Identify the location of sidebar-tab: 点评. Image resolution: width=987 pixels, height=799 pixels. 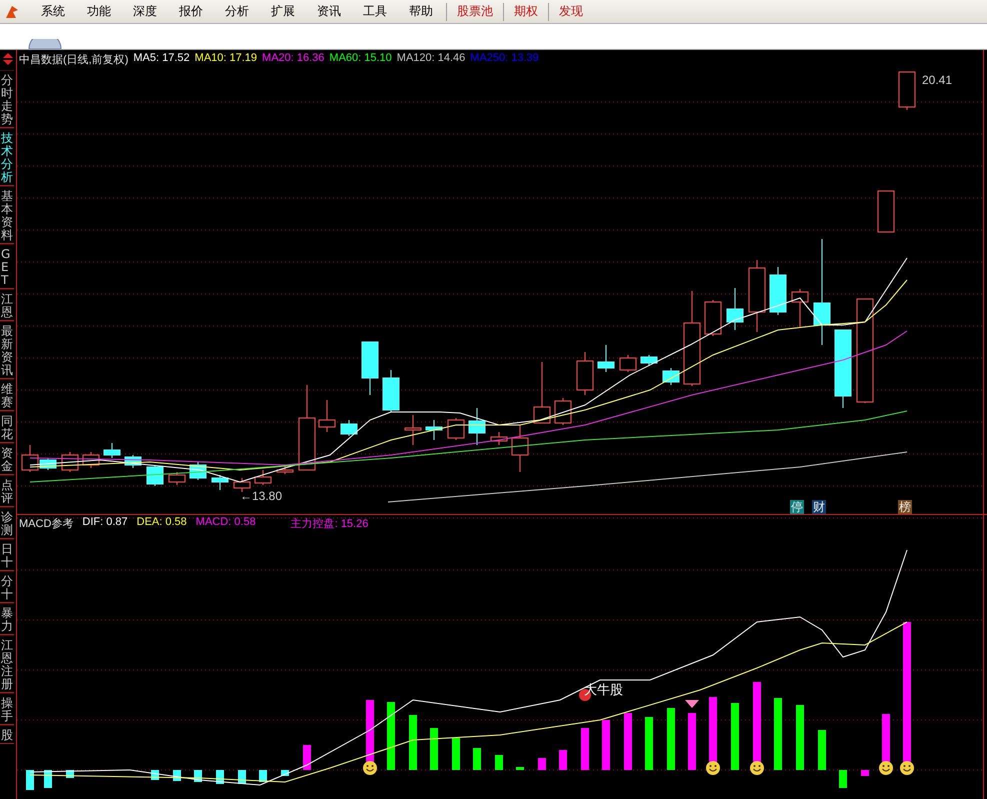
(7, 491).